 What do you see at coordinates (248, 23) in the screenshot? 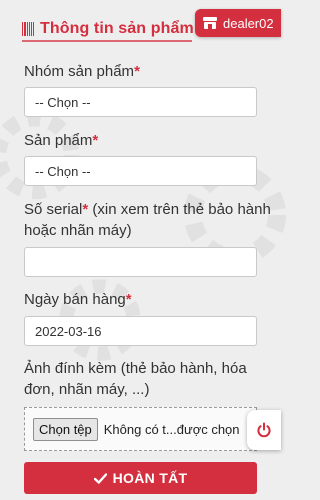
I see `user-name: dealer02` at bounding box center [248, 23].